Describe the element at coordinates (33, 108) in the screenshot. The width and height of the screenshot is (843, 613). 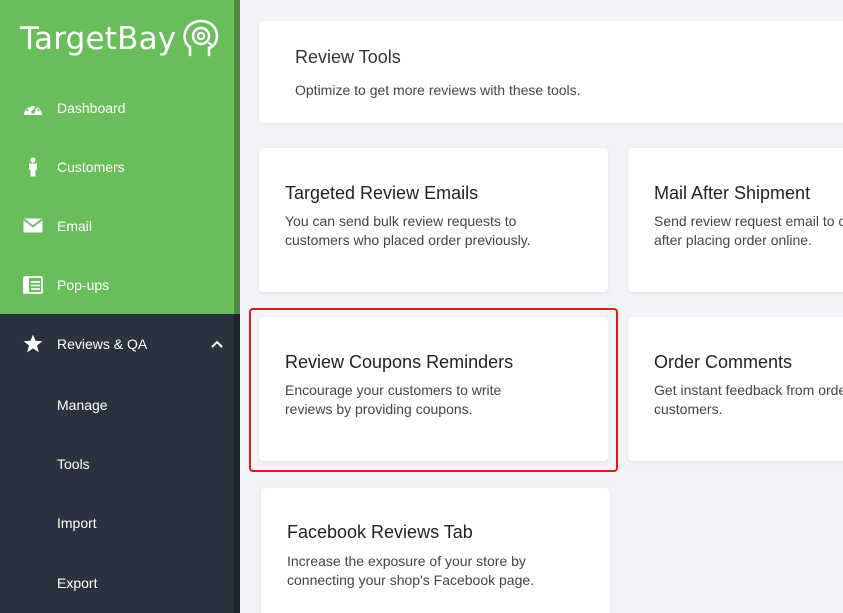
I see `dashboard-icon` at that location.